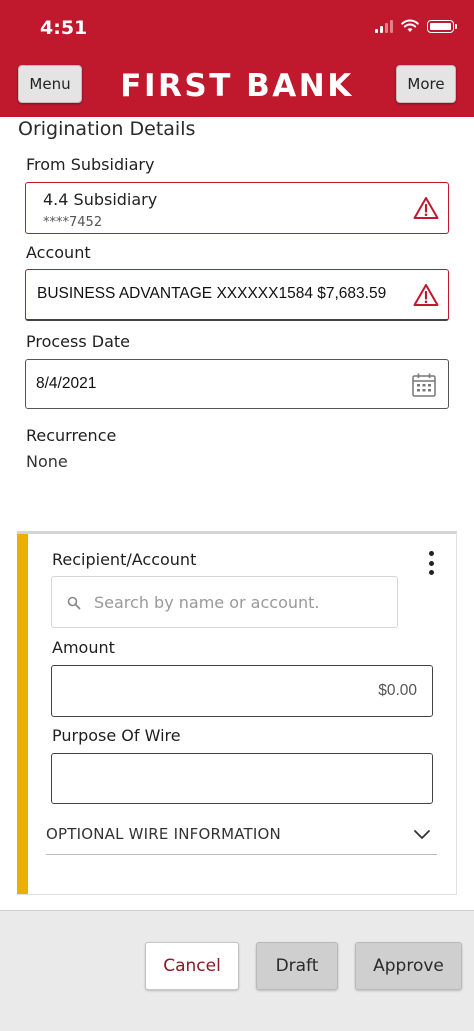 The height and width of the screenshot is (1031, 474). I want to click on wifi-icon, so click(410, 25).